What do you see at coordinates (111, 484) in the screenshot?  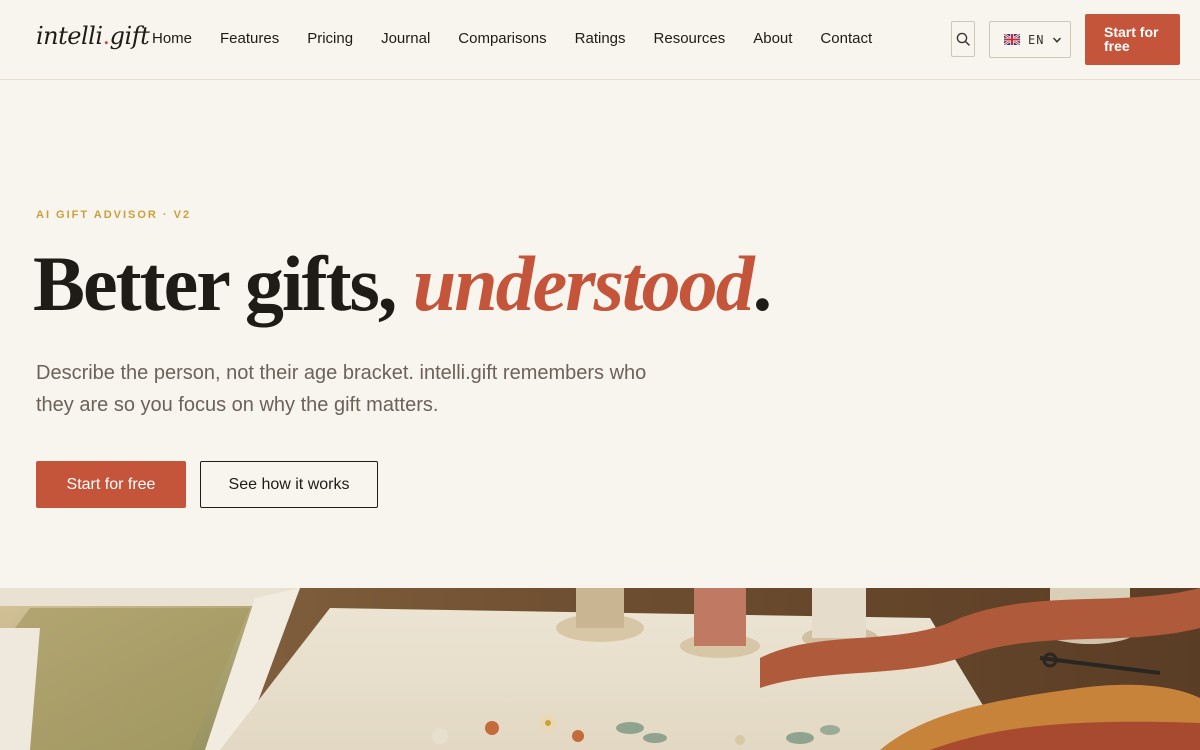 I see `start-free-button: Start for free` at bounding box center [111, 484].